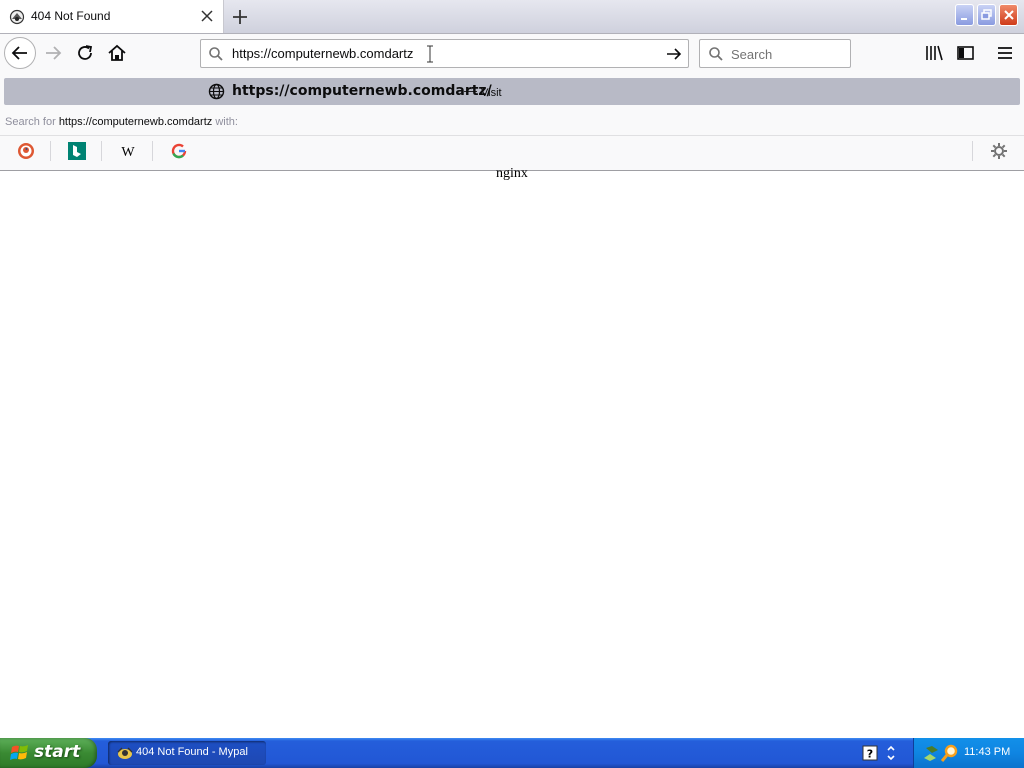 This screenshot has width=1024, height=768. I want to click on window-restore-button, so click(986, 15).